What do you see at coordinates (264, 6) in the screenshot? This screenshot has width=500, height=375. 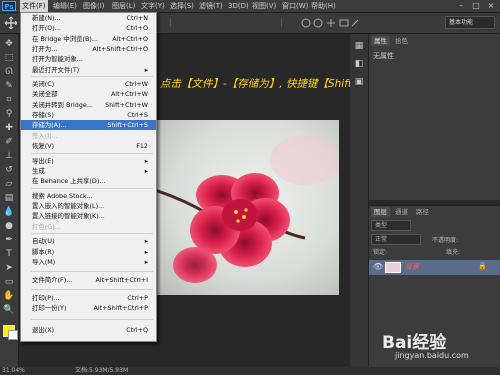 I see `menu-view: 视图(V)` at bounding box center [264, 6].